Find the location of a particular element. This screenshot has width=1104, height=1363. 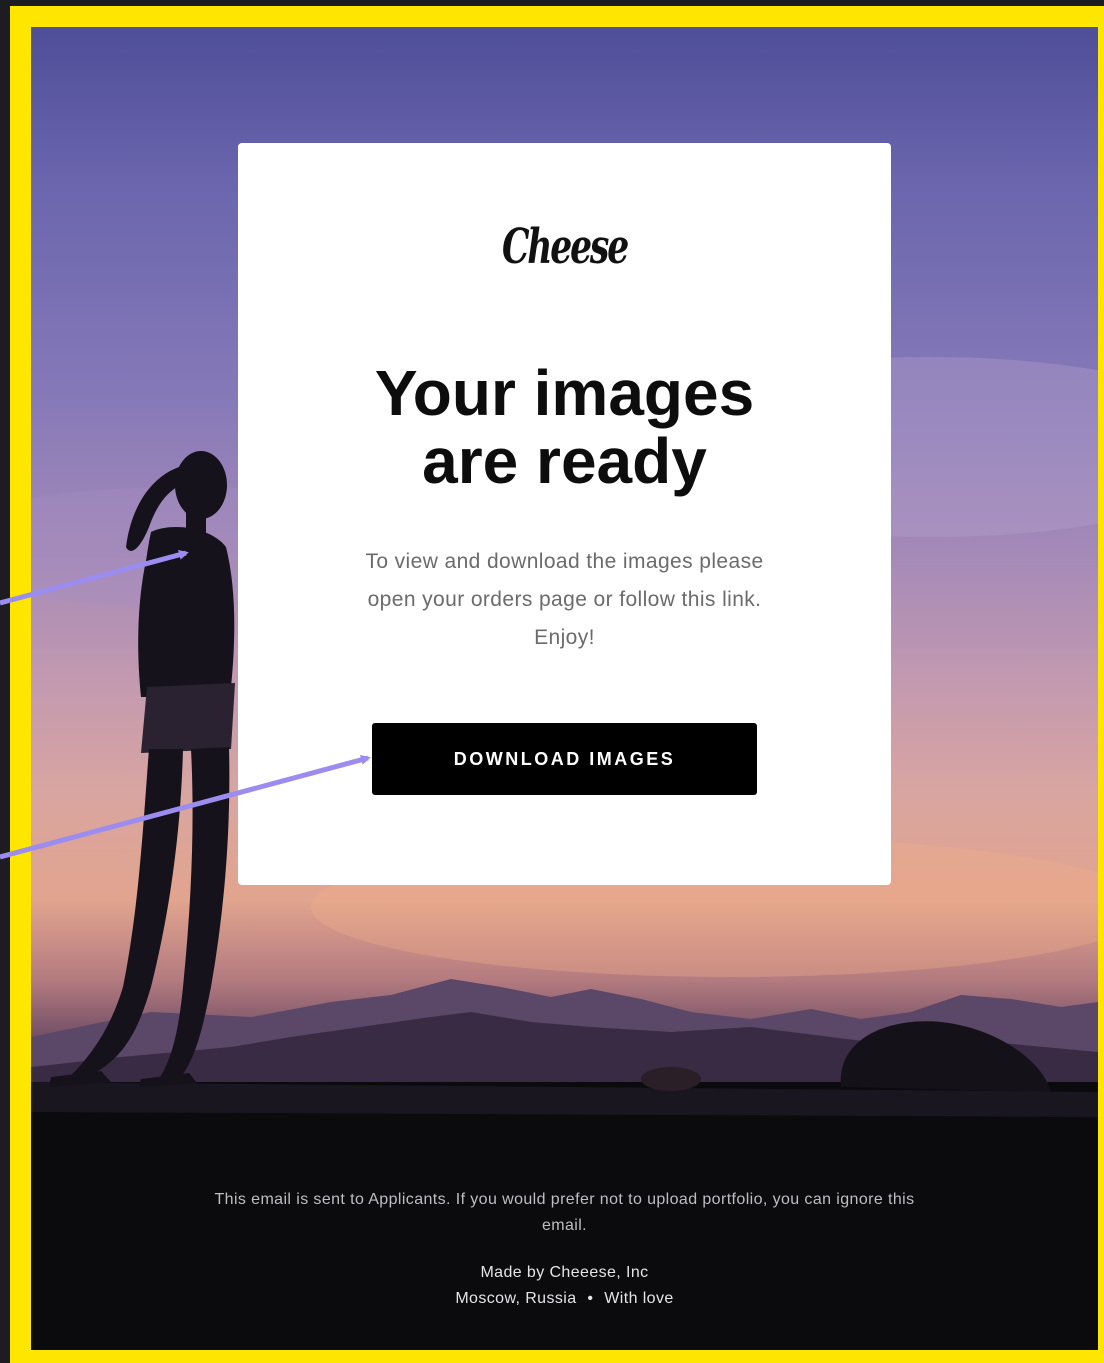

footer-company: Made by Cheeese, Inc is located at coordinates (564, 1272).